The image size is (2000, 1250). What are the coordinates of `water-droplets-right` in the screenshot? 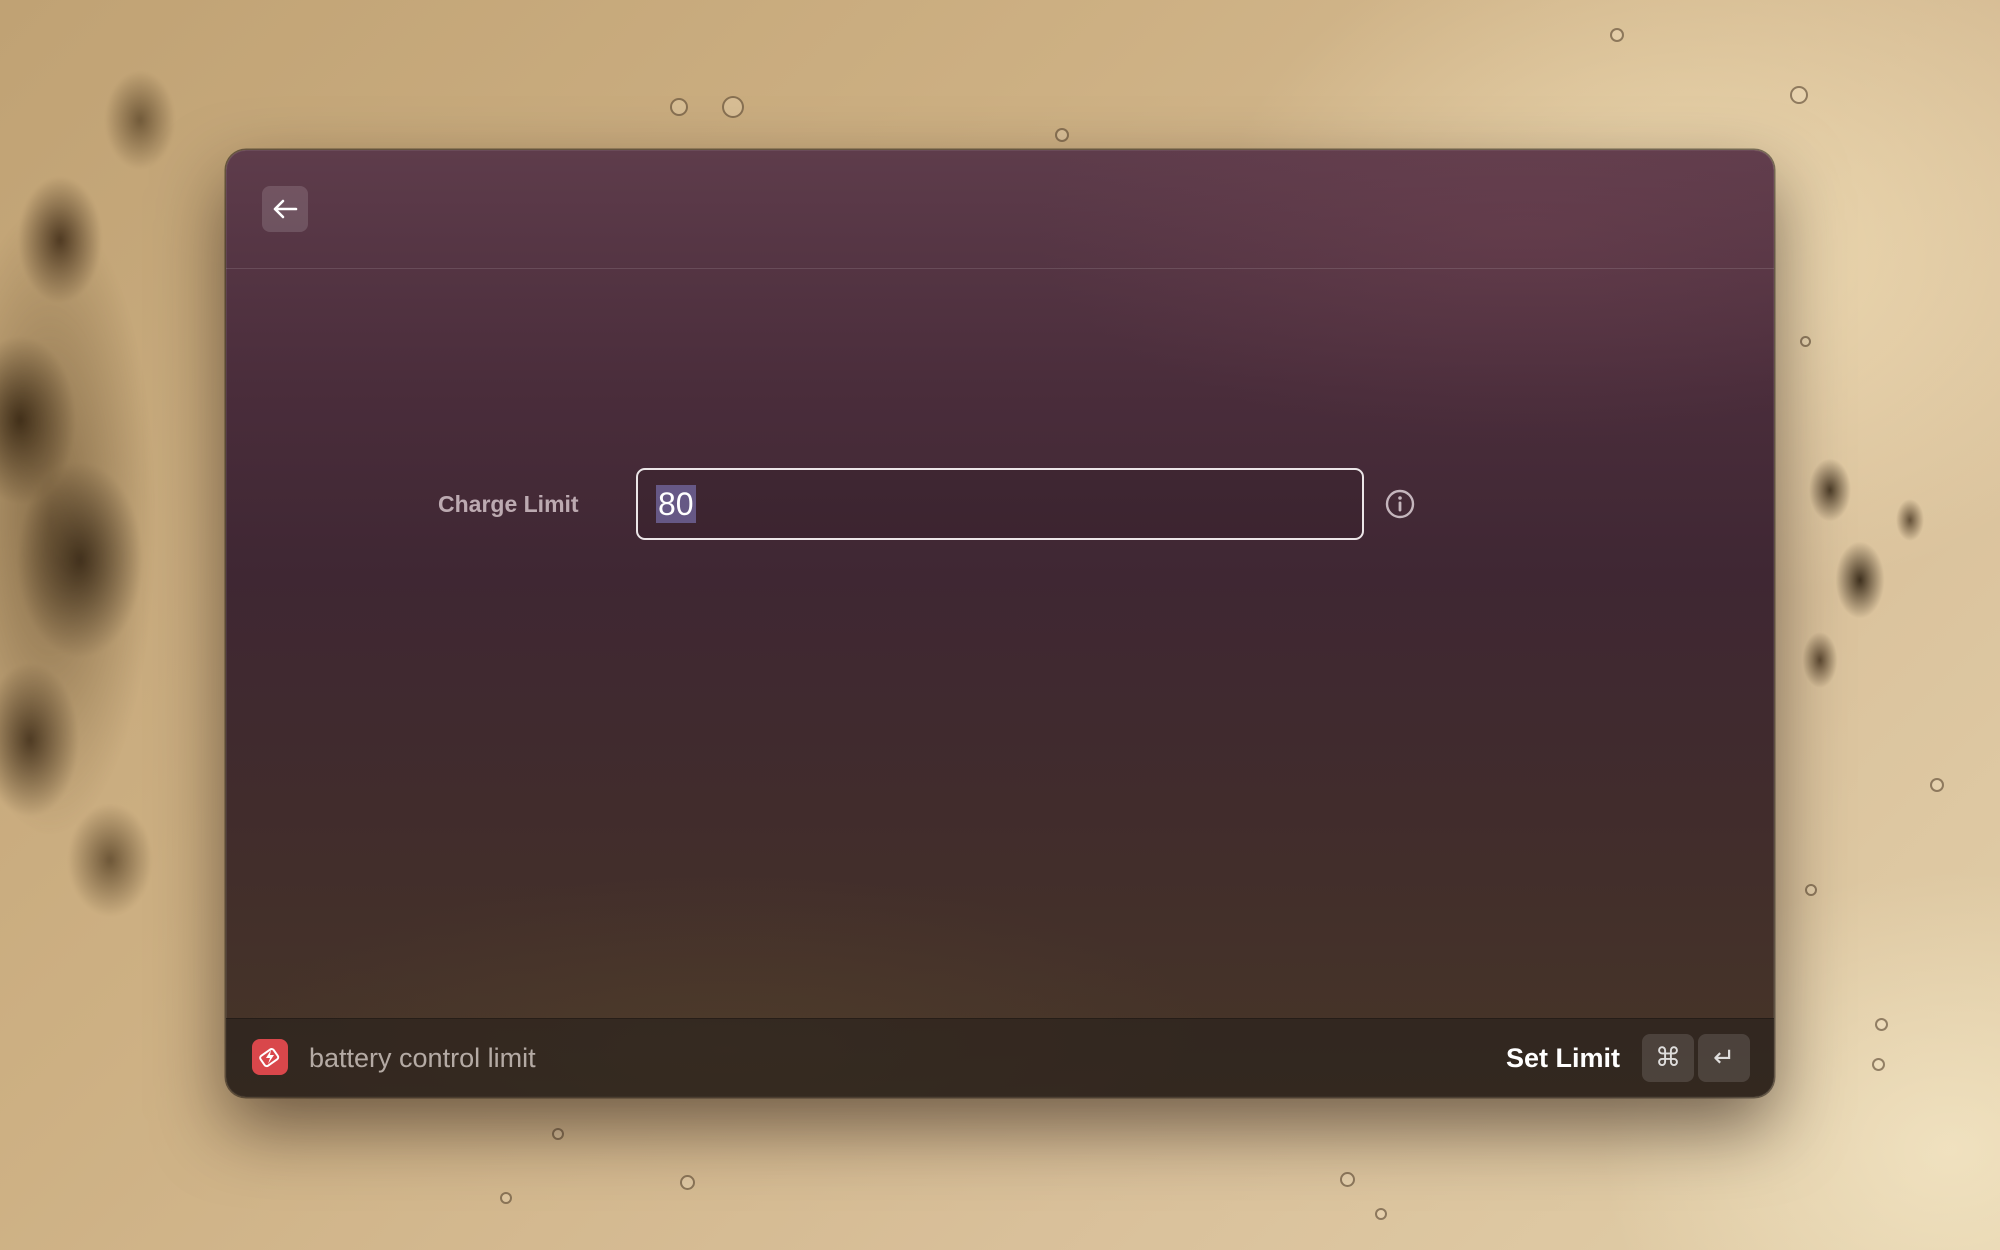 It's located at (1860, 580).